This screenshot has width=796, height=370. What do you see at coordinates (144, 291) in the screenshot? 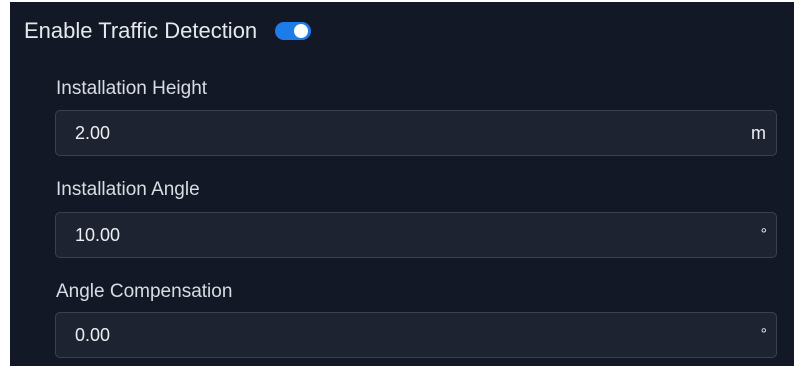
I see `angle-compensation-label: Angle Compensation` at bounding box center [144, 291].